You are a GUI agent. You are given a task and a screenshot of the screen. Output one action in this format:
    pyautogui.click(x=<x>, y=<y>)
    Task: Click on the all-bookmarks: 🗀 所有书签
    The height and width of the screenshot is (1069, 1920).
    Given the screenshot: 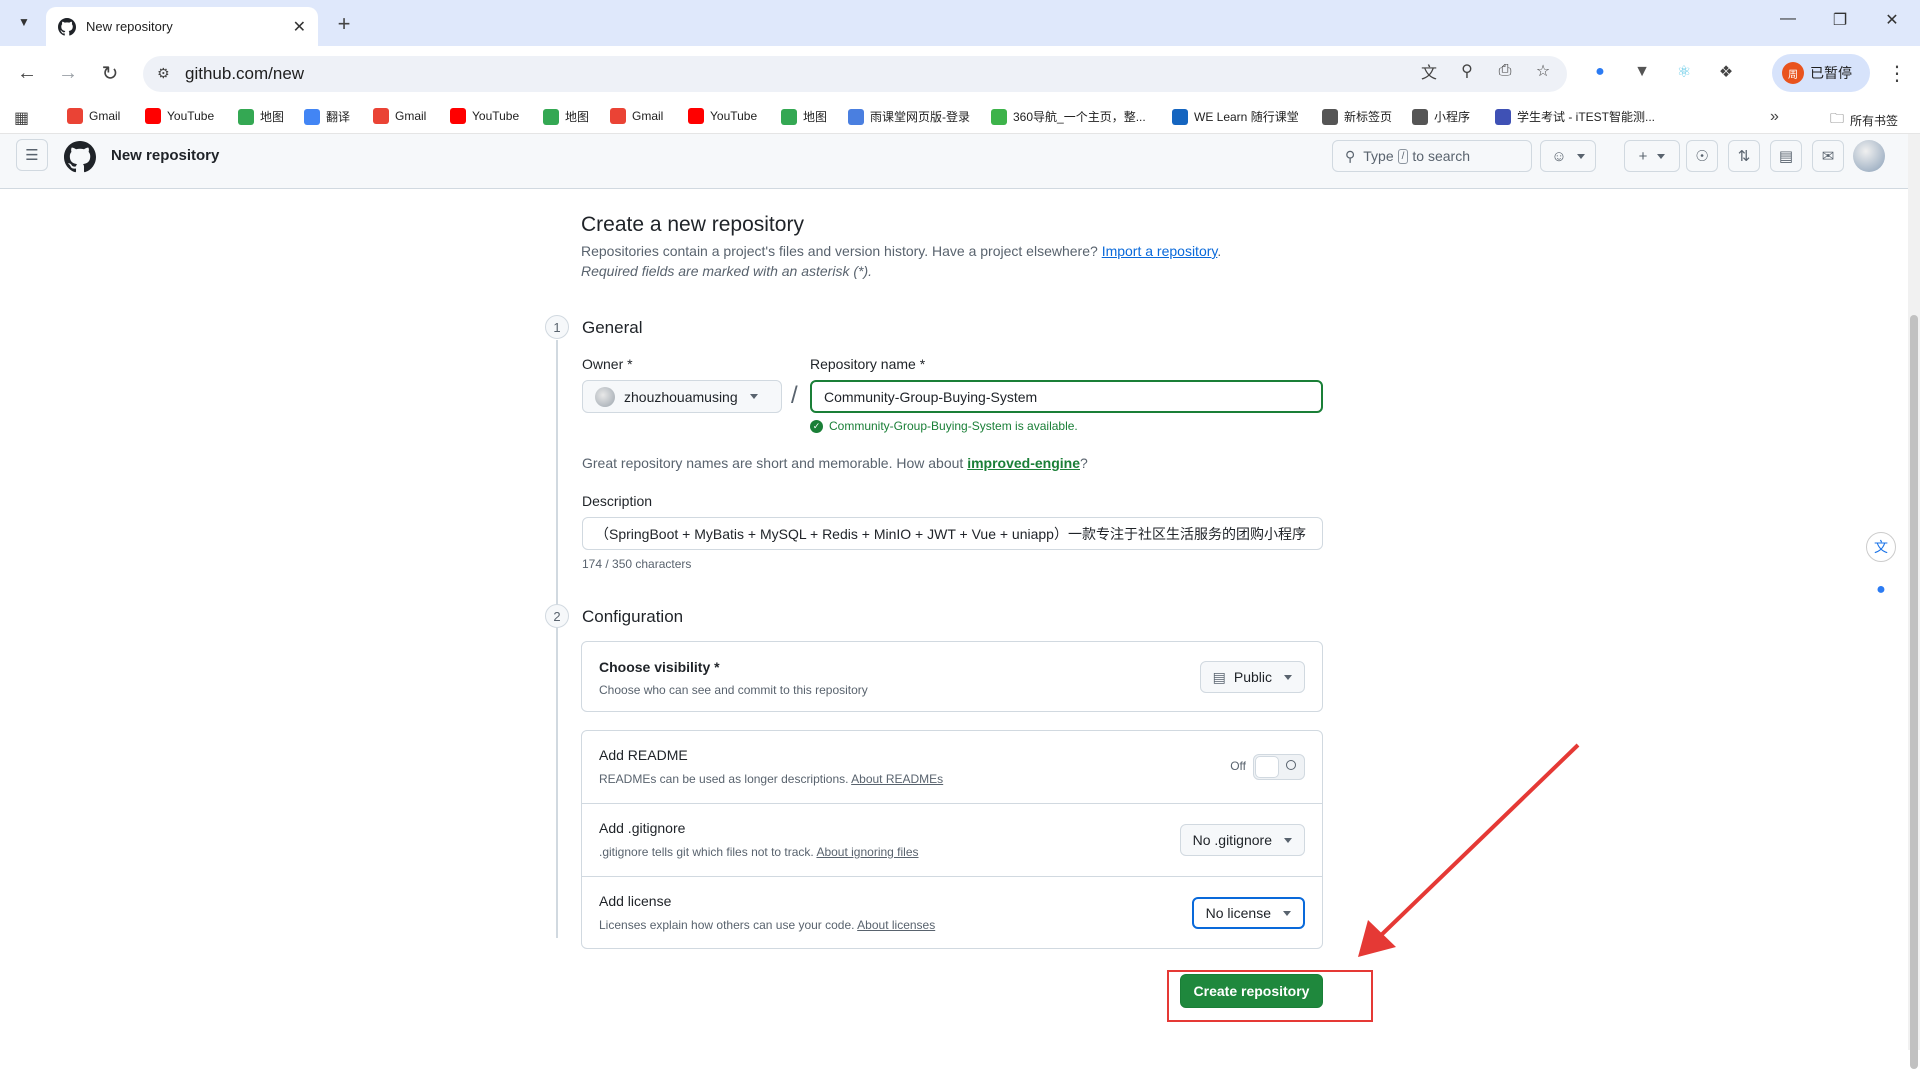 What is the action you would take?
    pyautogui.click(x=1864, y=120)
    